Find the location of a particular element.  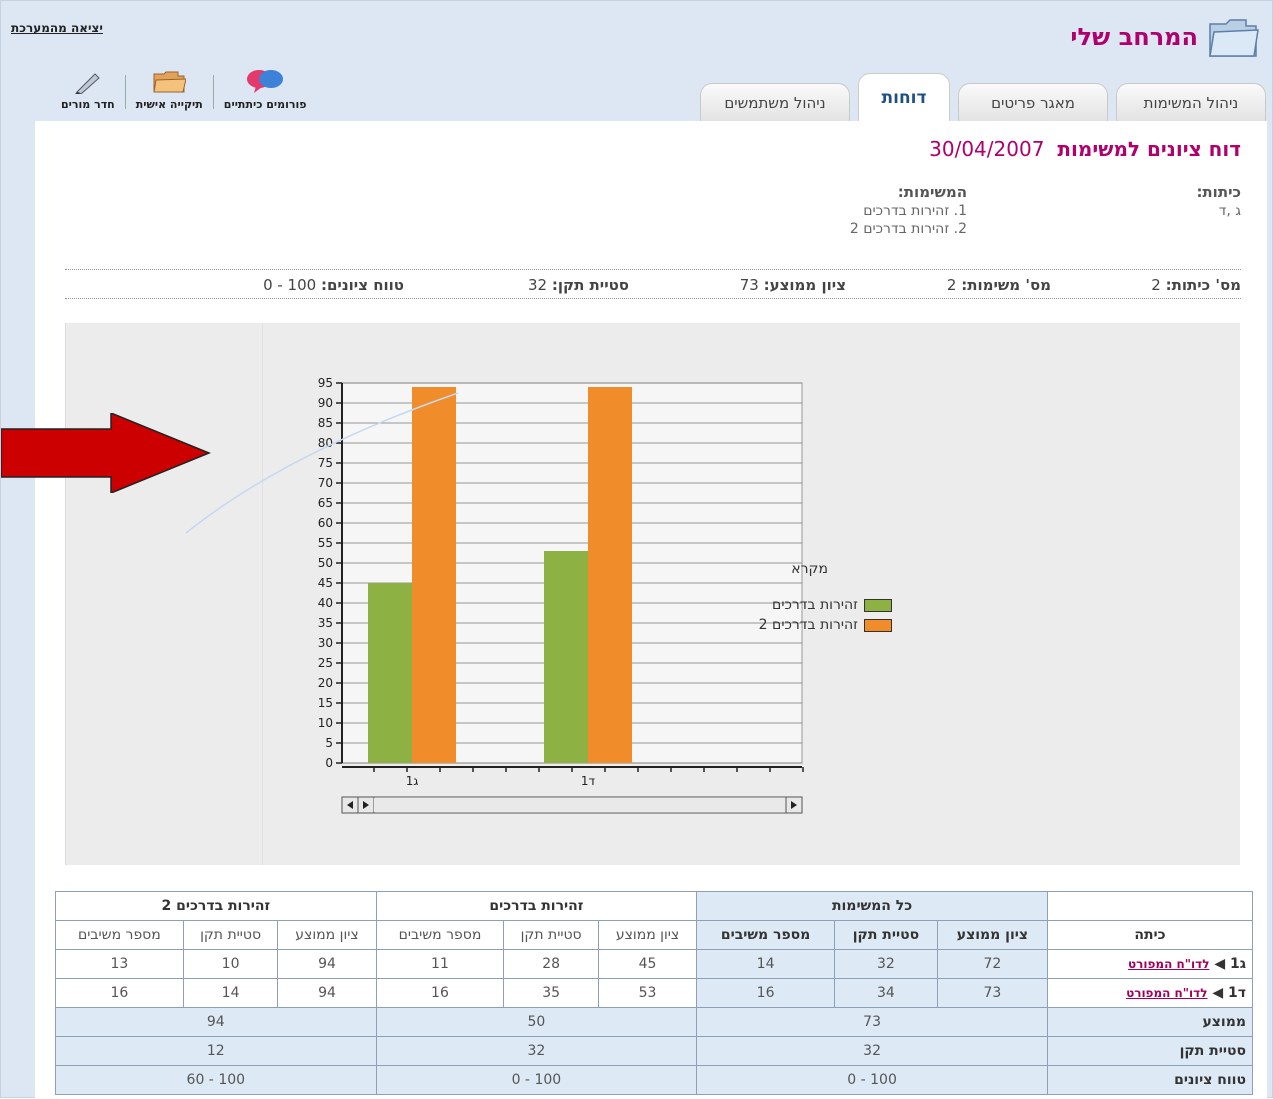

table-row: סטיית תקן 32 32 12 is located at coordinates (654, 1051).